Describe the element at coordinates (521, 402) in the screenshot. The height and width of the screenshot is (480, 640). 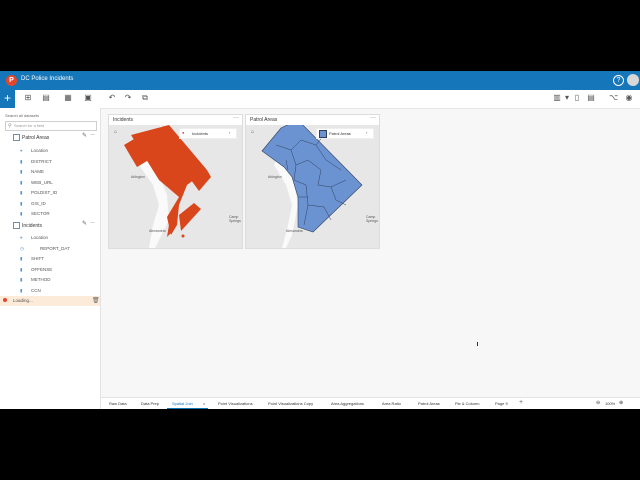
I see `add-page-icon: +` at that location.